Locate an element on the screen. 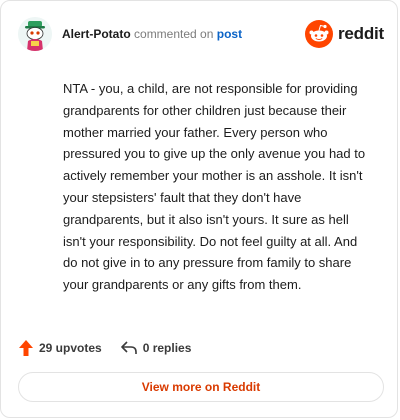 This screenshot has height=420, width=400. comment-header: Alert-Potato commented on post reddit is located at coordinates (201, 35).